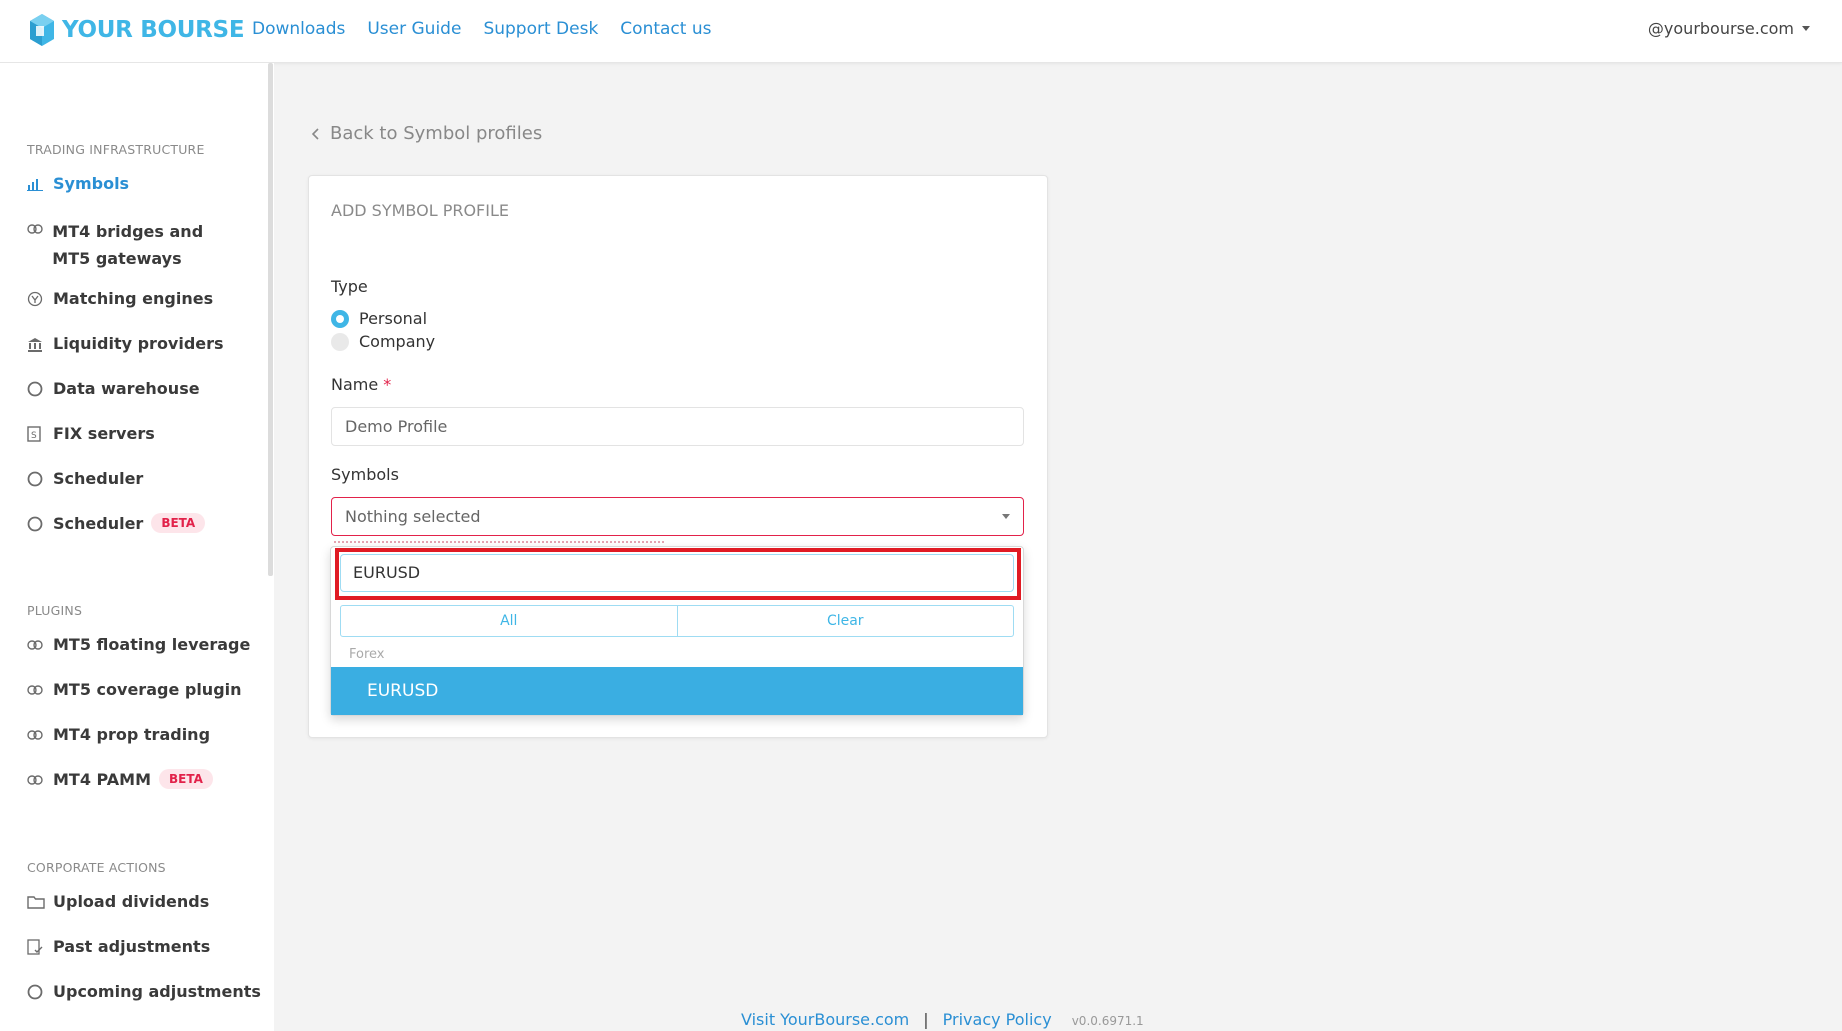  I want to click on sidebar-item-label: FIX servers, so click(104, 433).